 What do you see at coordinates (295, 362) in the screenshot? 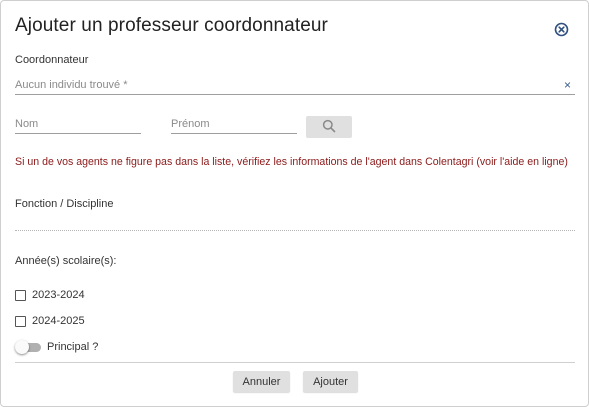
I see `footer-divider` at bounding box center [295, 362].